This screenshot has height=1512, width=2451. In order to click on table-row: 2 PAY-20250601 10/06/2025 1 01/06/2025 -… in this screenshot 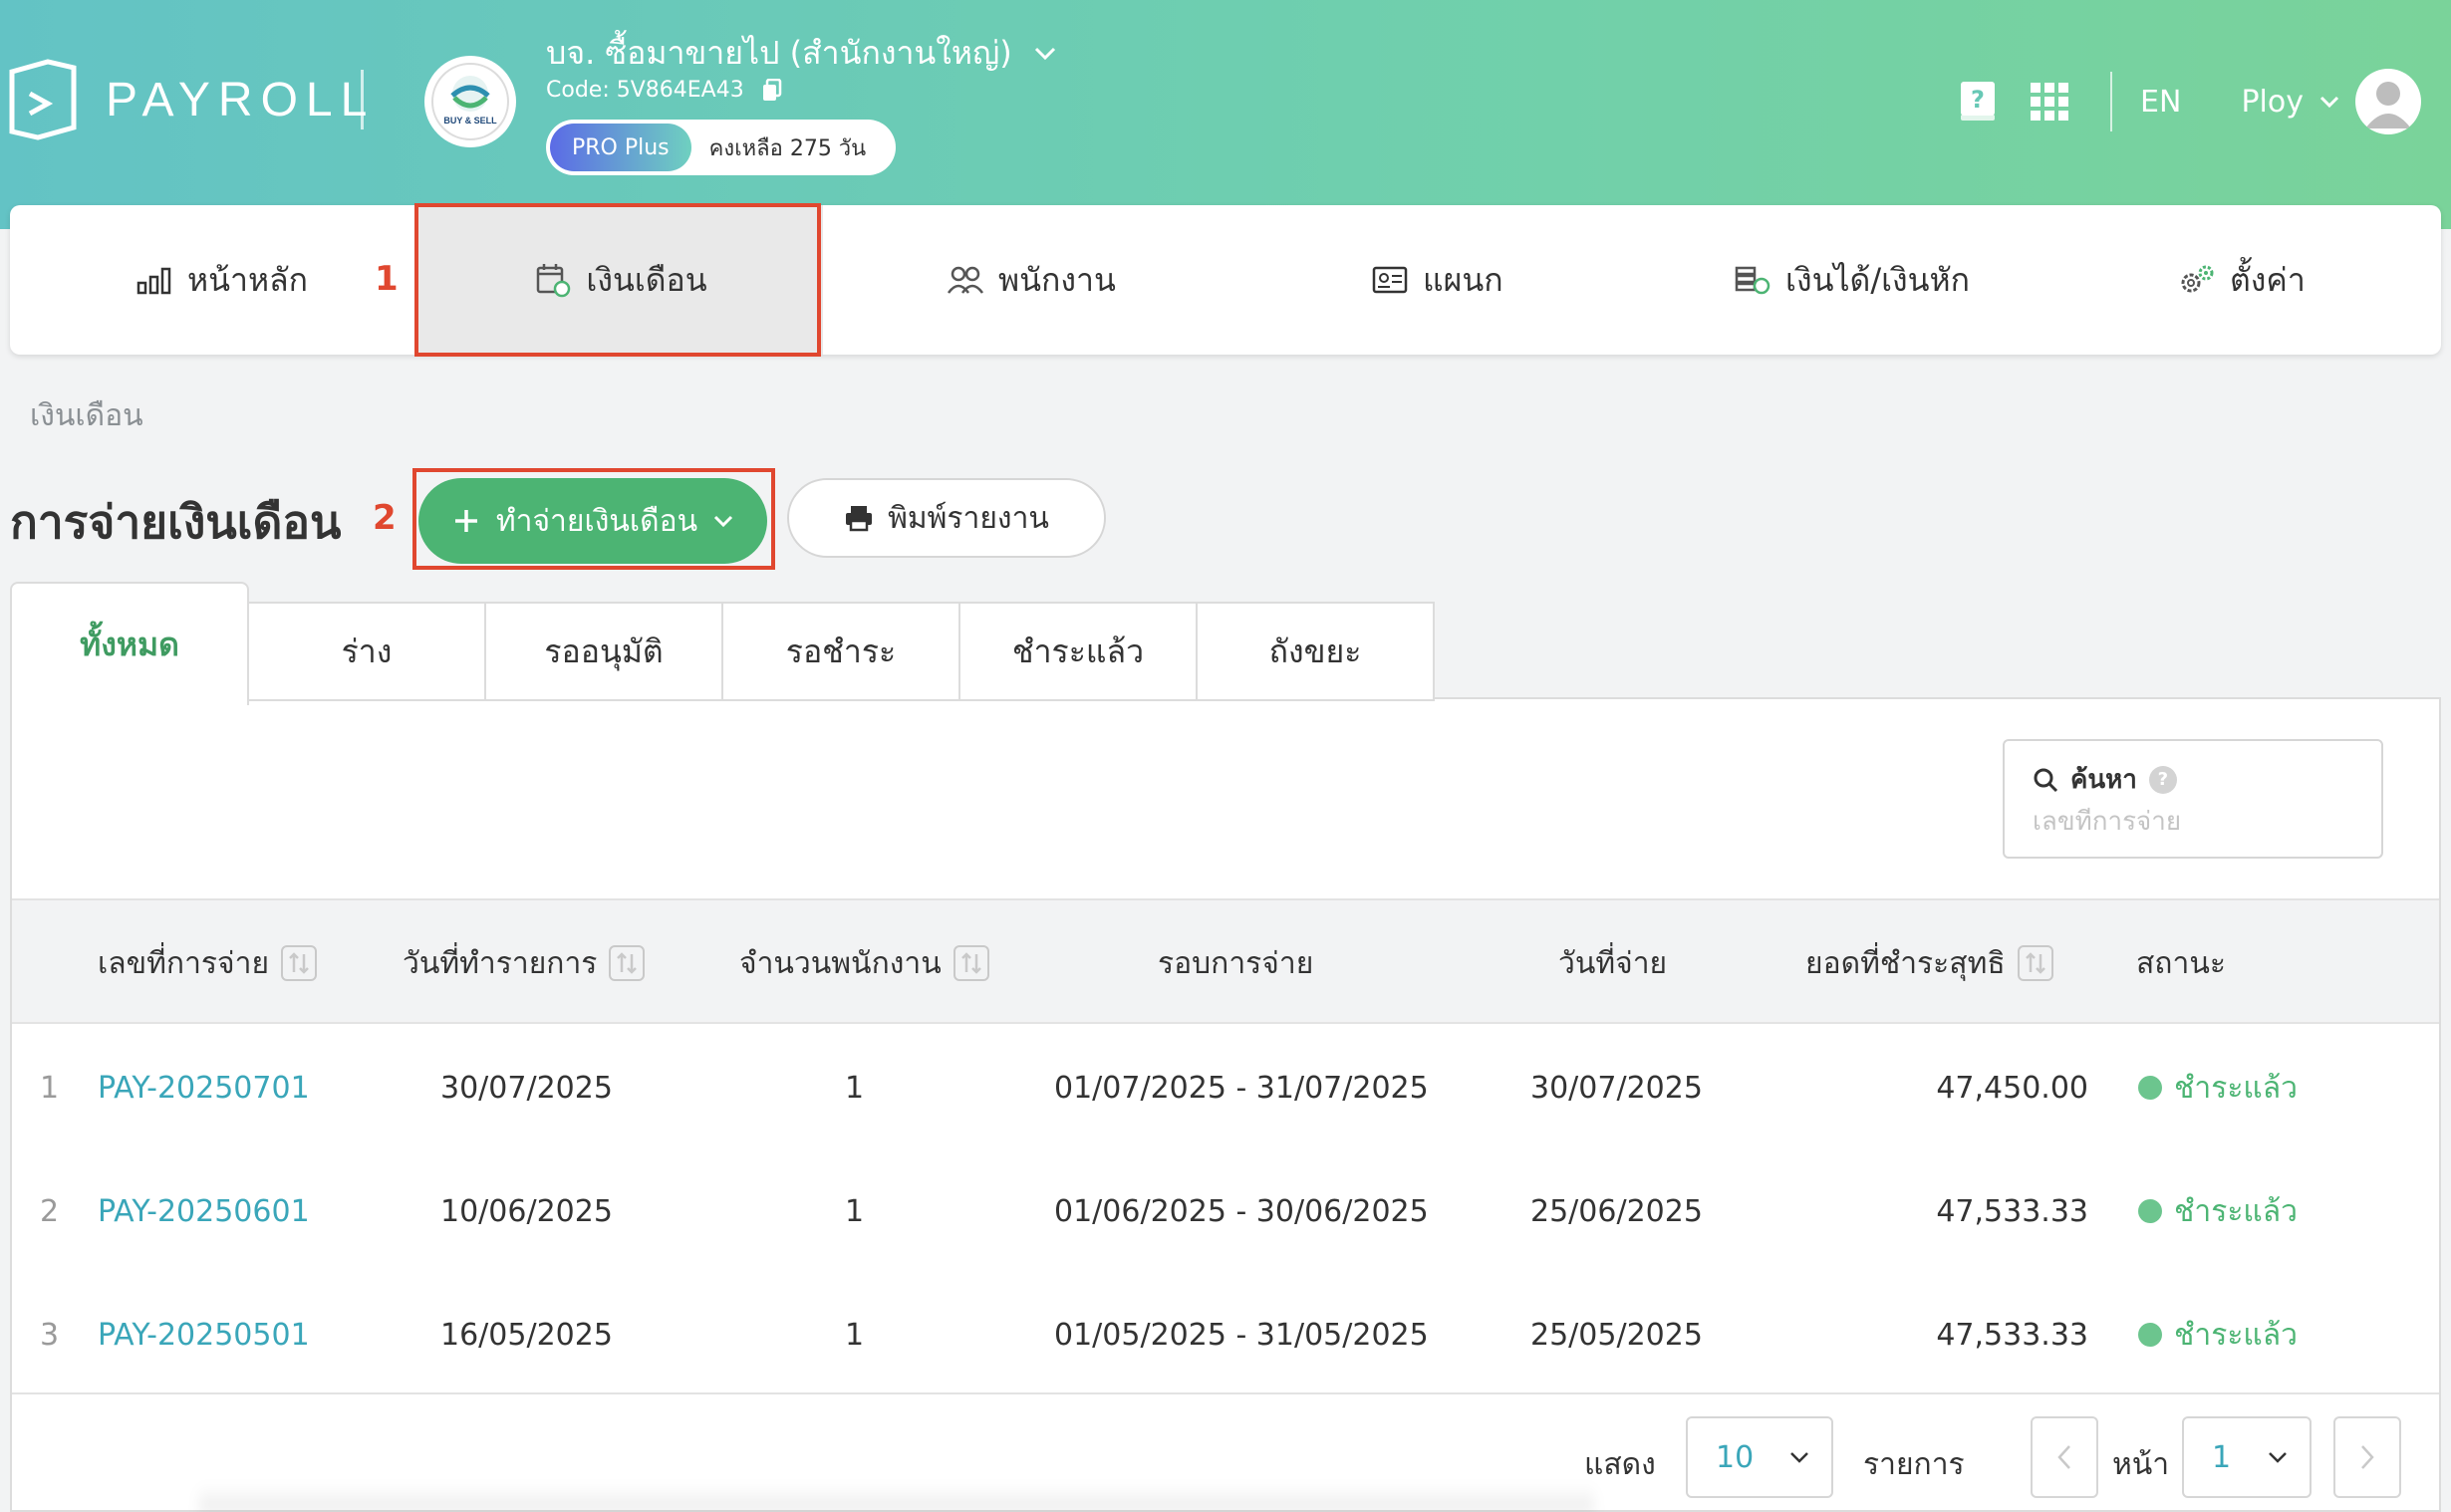, I will do `click(1225, 1211)`.